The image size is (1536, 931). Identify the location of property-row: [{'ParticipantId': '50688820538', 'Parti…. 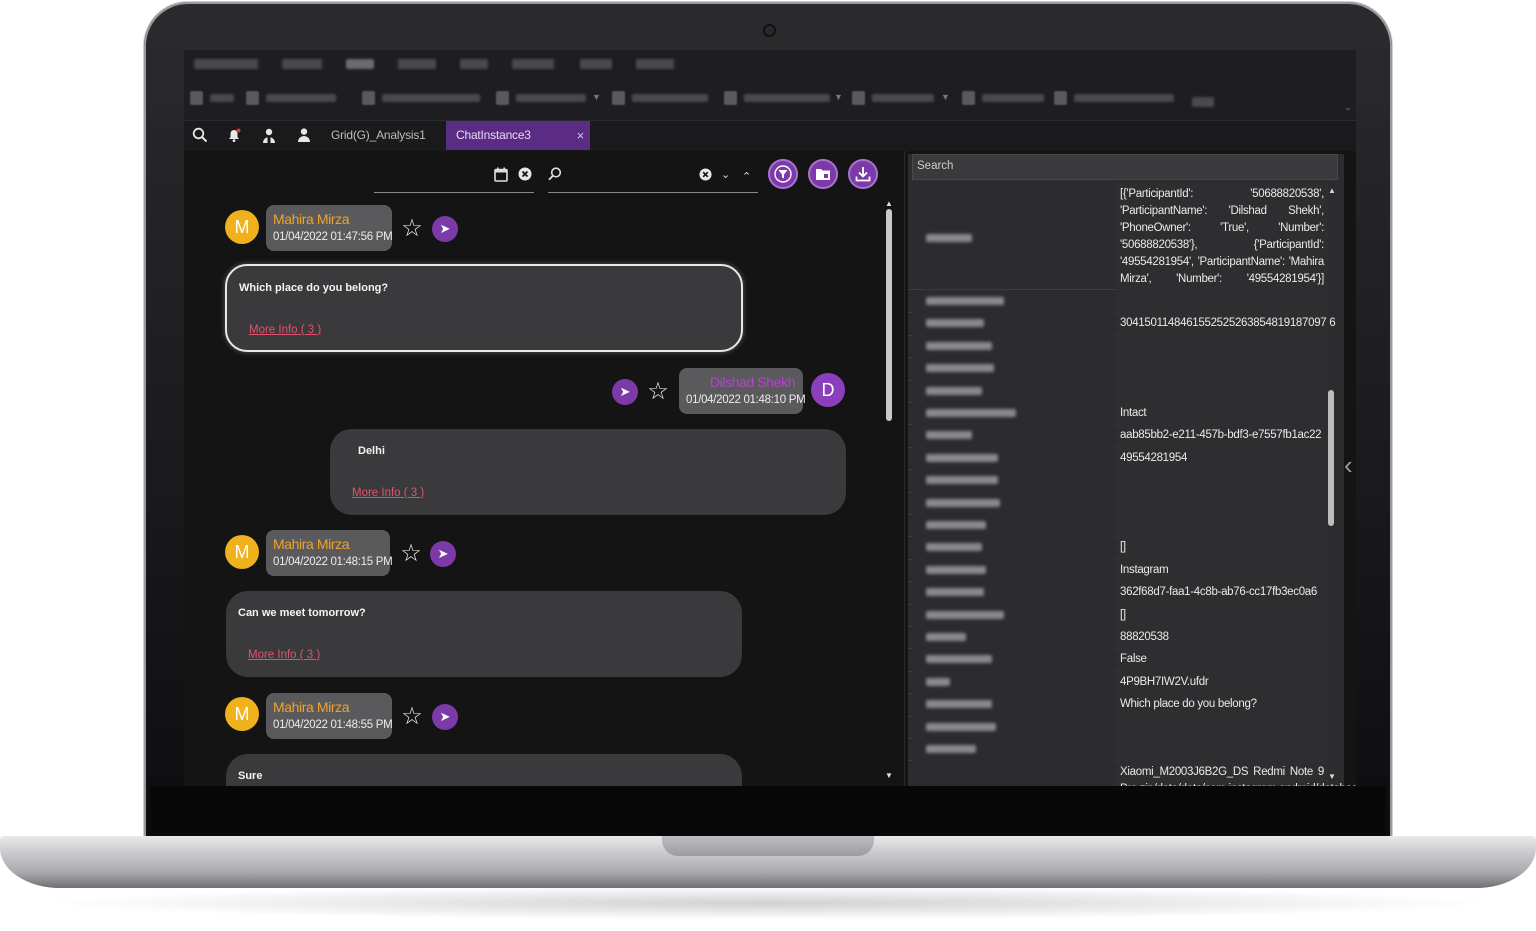
(1118, 237).